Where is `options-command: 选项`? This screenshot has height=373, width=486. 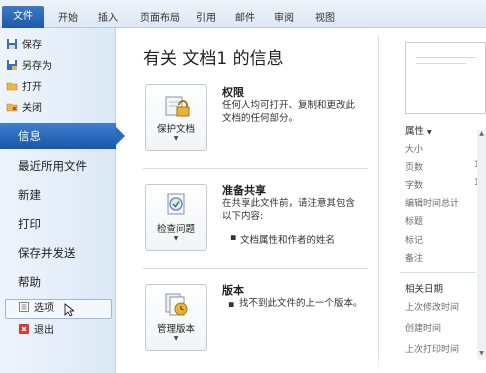 options-command: 选项 is located at coordinates (36, 309).